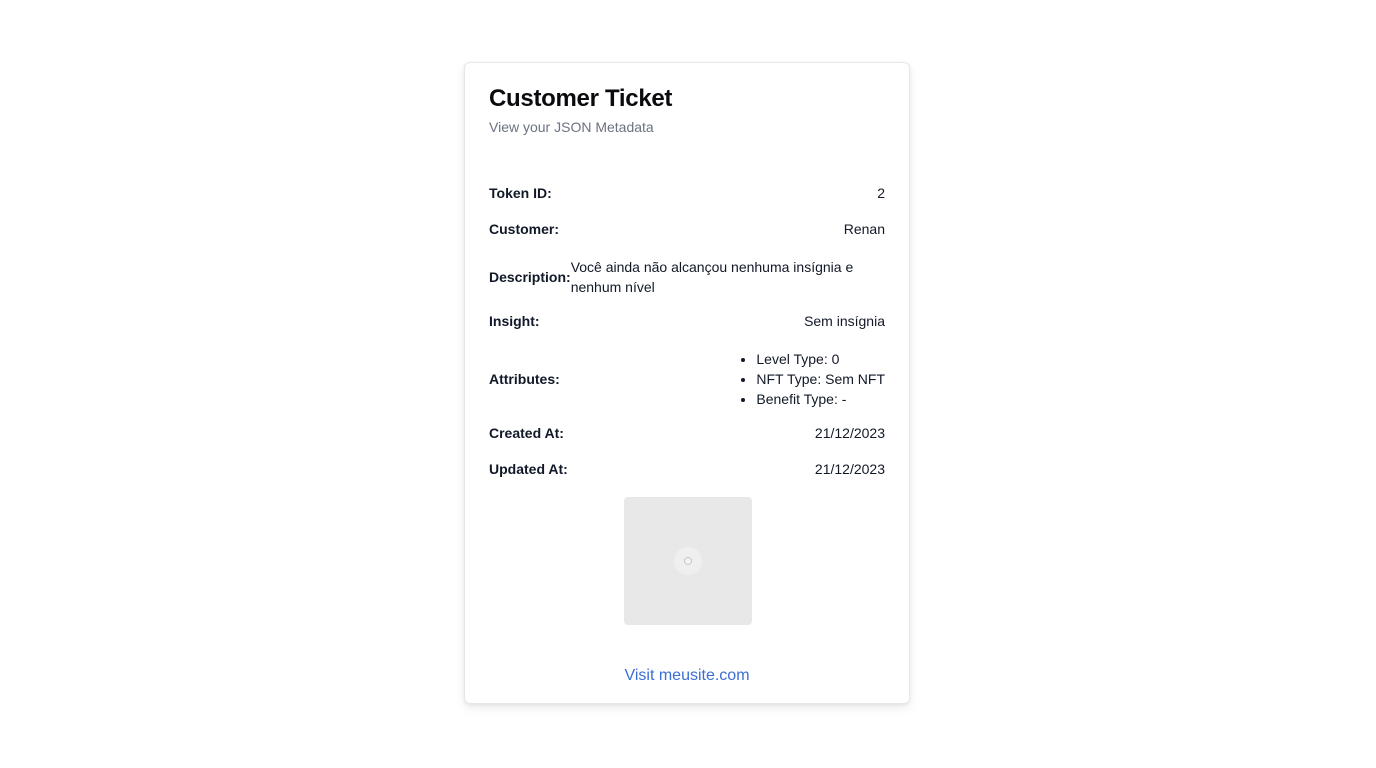  I want to click on attributes-label: Attributes:, so click(524, 379).